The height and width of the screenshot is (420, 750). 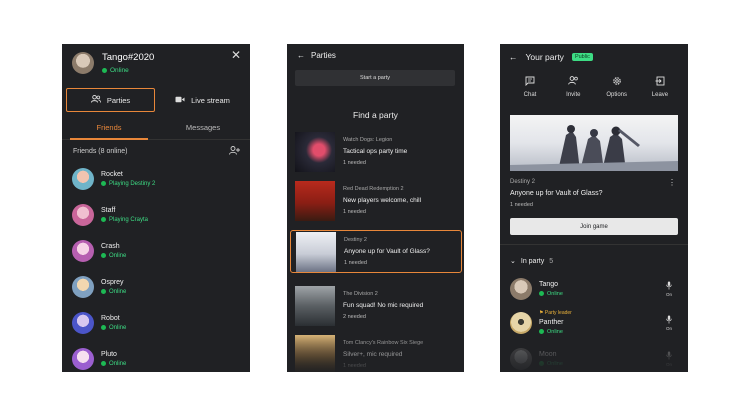 What do you see at coordinates (530, 95) in the screenshot?
I see `chat-label: Chat` at bounding box center [530, 95].